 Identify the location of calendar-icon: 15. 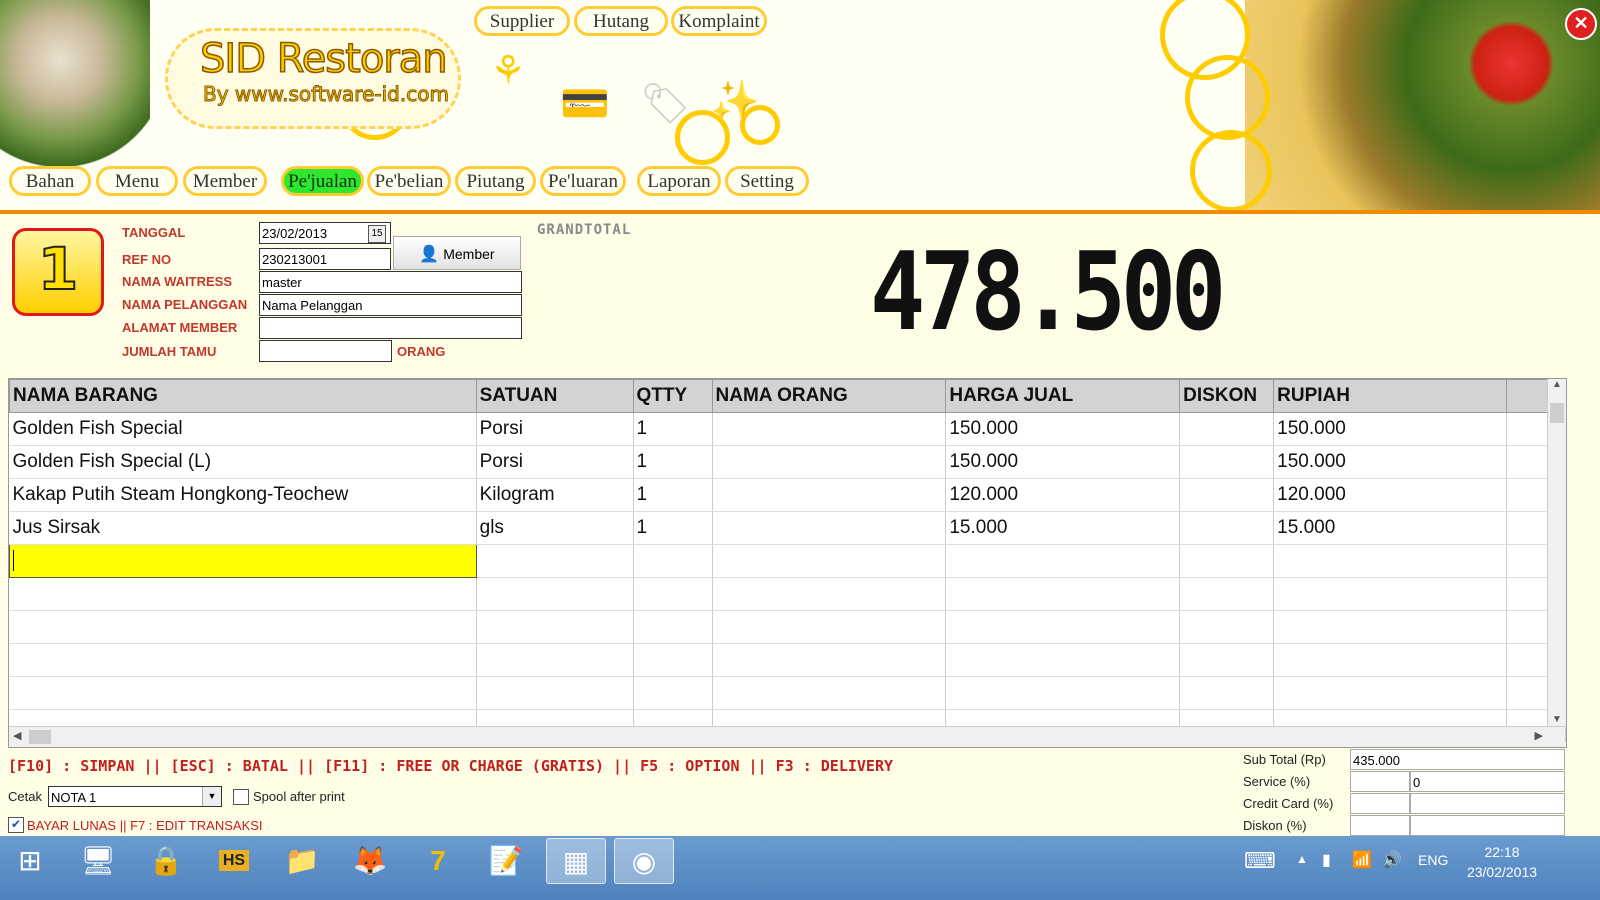
(377, 234).